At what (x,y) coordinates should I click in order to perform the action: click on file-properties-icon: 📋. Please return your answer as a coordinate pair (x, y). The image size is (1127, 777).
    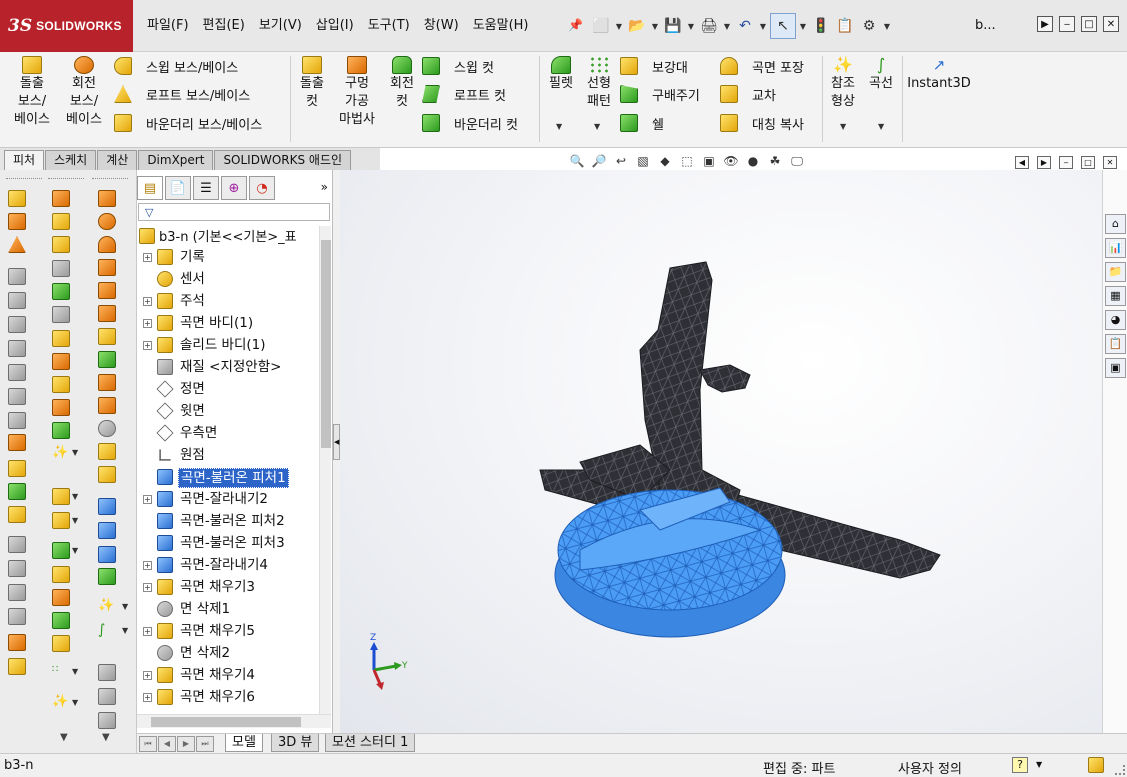
    Looking at the image, I should click on (845, 26).